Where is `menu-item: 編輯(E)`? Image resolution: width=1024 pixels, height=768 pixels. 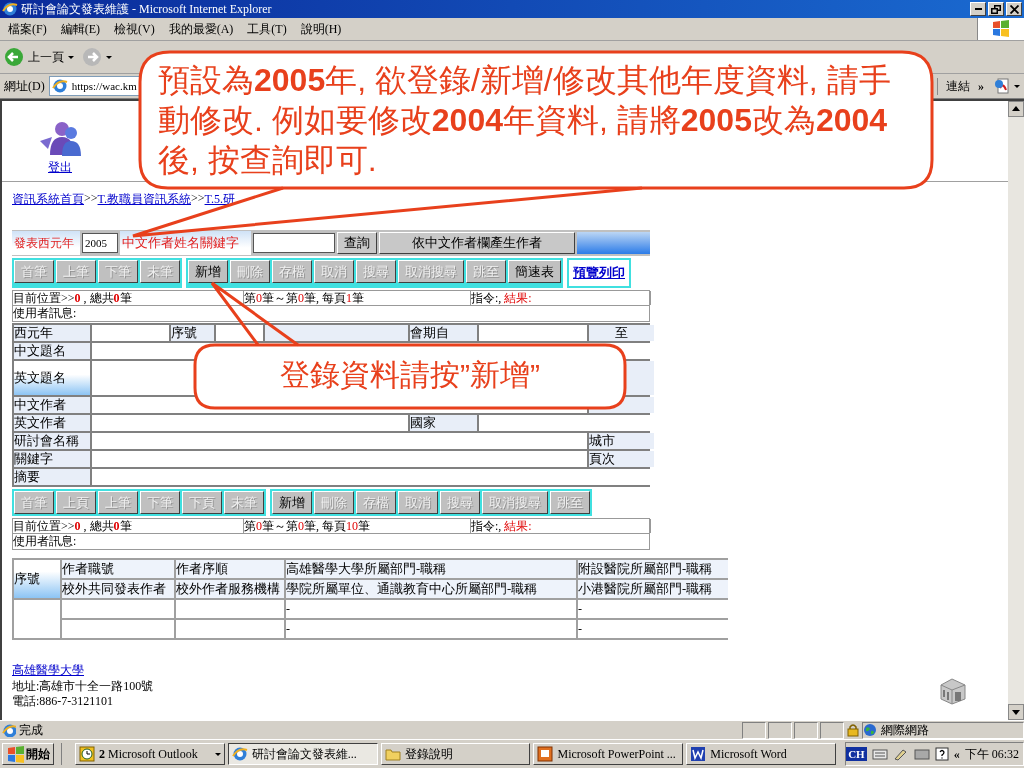 menu-item: 編輯(E) is located at coordinates (80, 29).